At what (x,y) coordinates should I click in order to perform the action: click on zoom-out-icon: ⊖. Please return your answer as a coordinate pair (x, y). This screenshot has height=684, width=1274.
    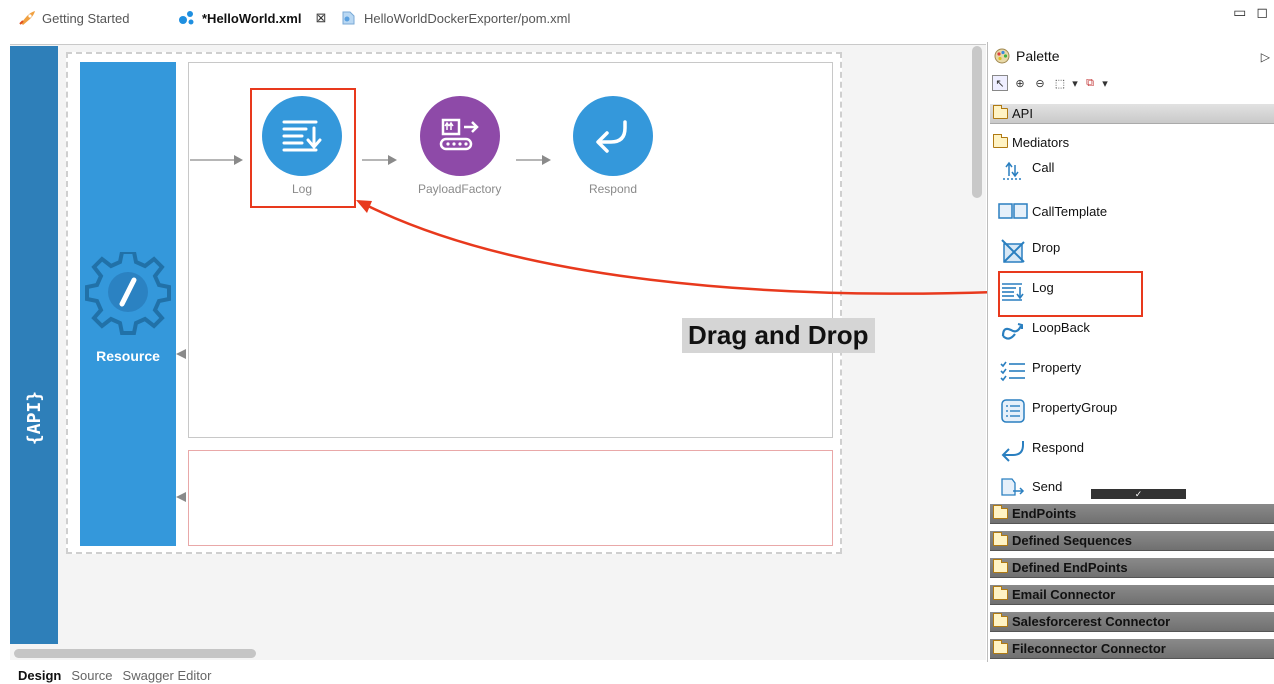
    Looking at the image, I should click on (1040, 83).